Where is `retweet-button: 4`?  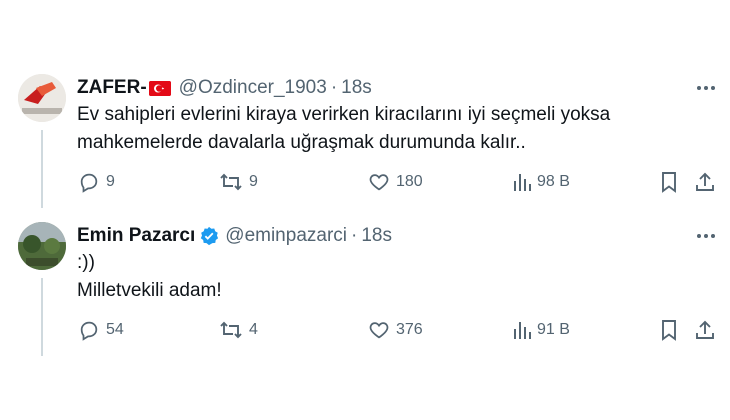
retweet-button: 4 is located at coordinates (238, 330).